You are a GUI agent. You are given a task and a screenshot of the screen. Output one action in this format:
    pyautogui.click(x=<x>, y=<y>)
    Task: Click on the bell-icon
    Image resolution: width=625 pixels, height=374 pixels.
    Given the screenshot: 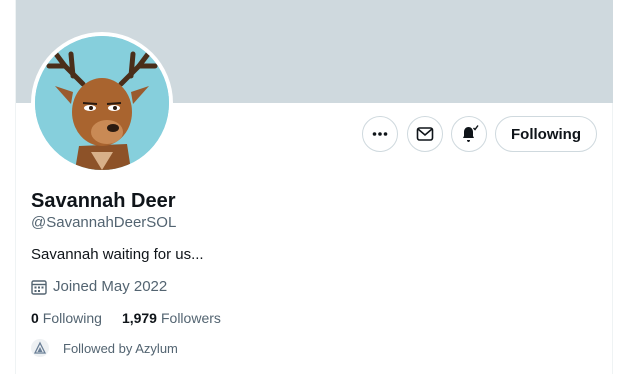 What is the action you would take?
    pyautogui.click(x=471, y=133)
    